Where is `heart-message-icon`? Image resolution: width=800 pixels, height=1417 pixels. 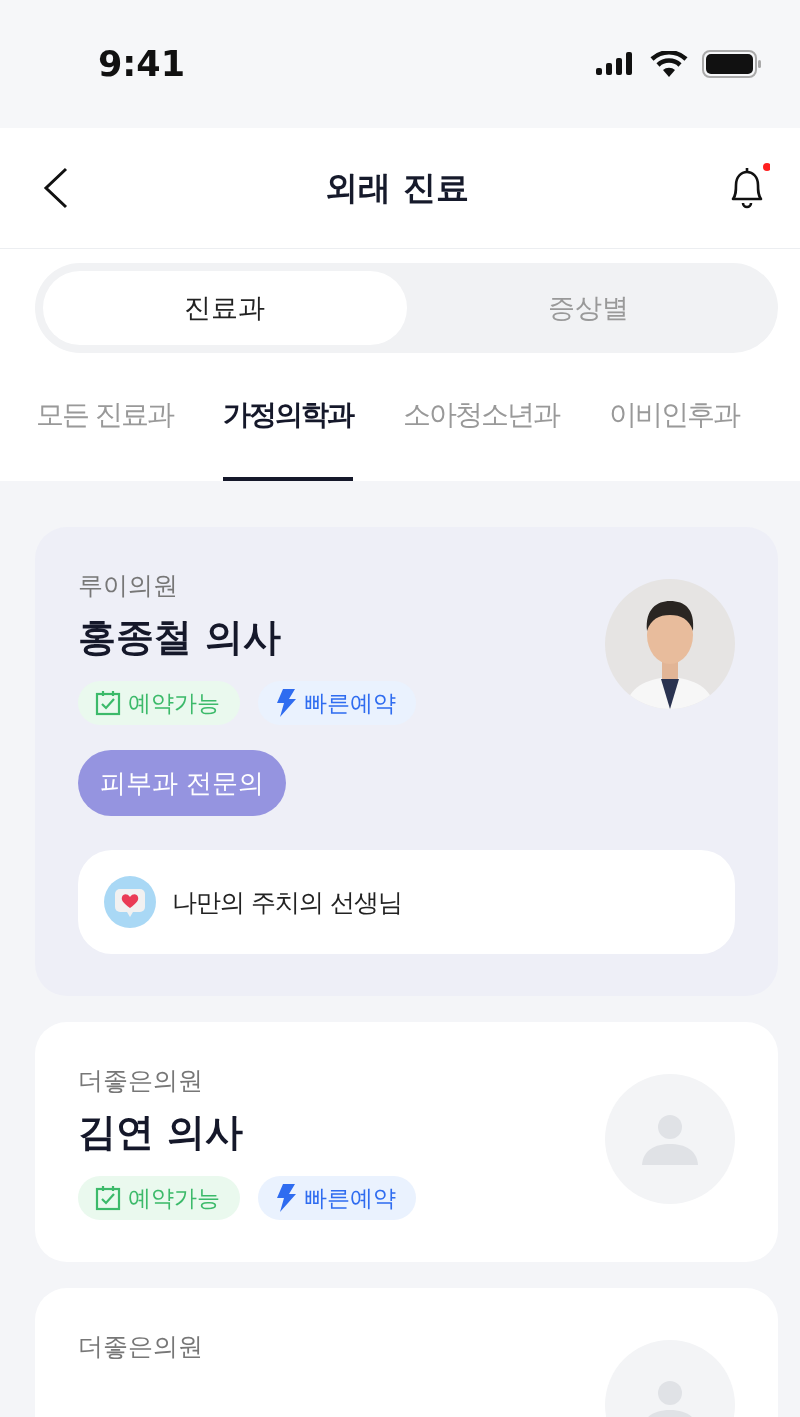
heart-message-icon is located at coordinates (130, 902).